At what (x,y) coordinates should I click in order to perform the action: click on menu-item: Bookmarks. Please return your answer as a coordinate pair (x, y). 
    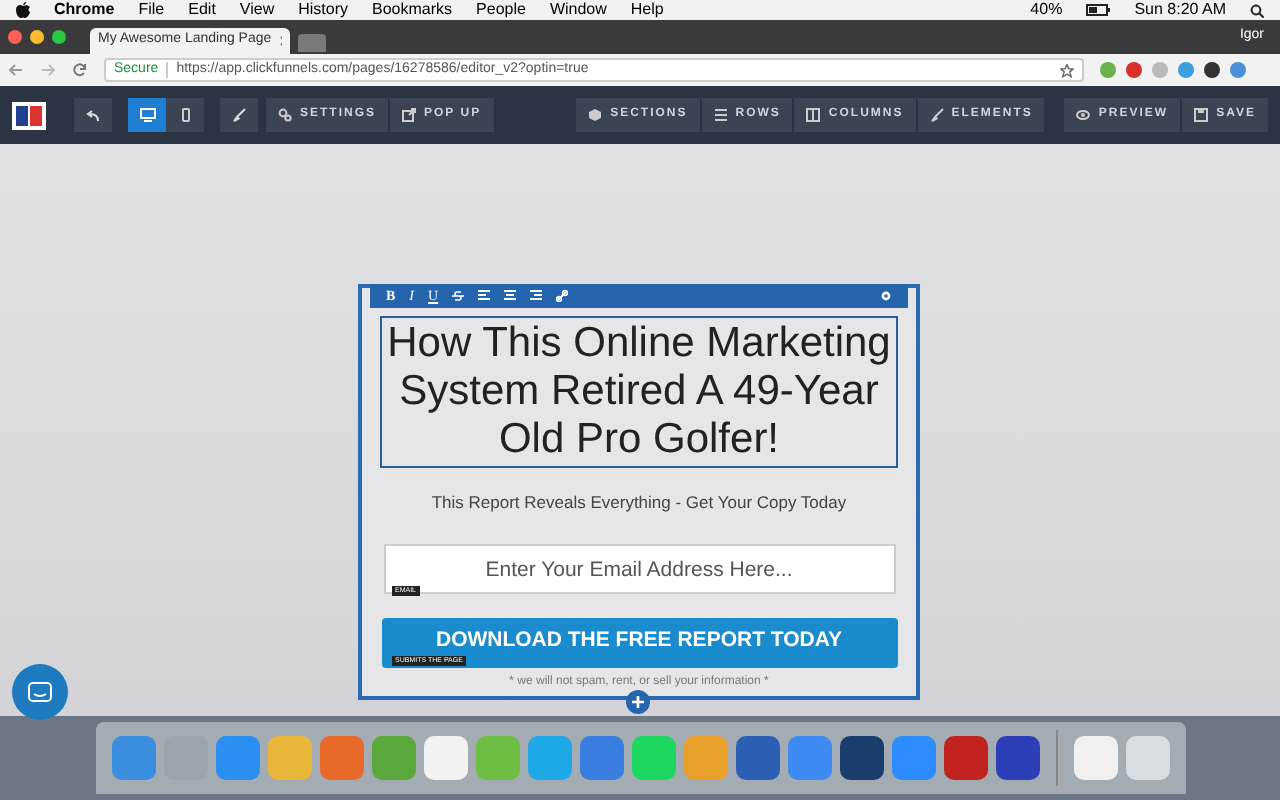
    Looking at the image, I should click on (412, 11).